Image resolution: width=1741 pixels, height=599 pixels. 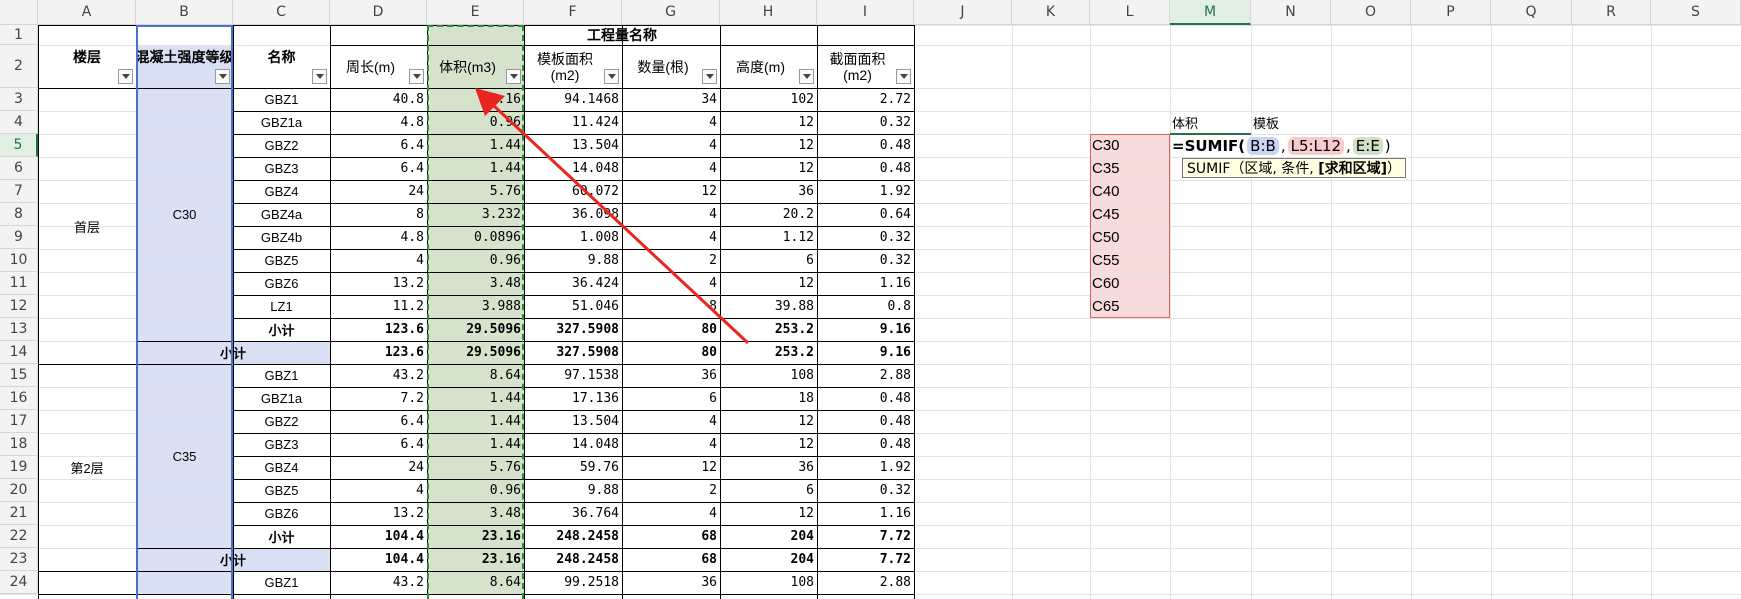 What do you see at coordinates (865, 306) in the screenshot?
I see `cell-value: 0.8` at bounding box center [865, 306].